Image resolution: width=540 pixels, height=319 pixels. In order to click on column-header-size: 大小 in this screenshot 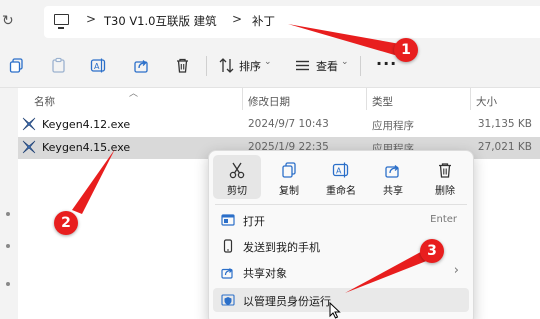, I will do `click(486, 101)`.